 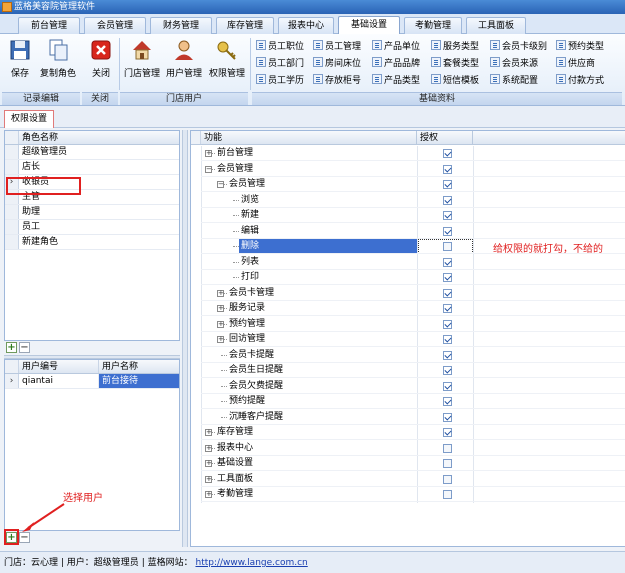 What do you see at coordinates (408, 277) in the screenshot?
I see `tree-row: 打印` at bounding box center [408, 277].